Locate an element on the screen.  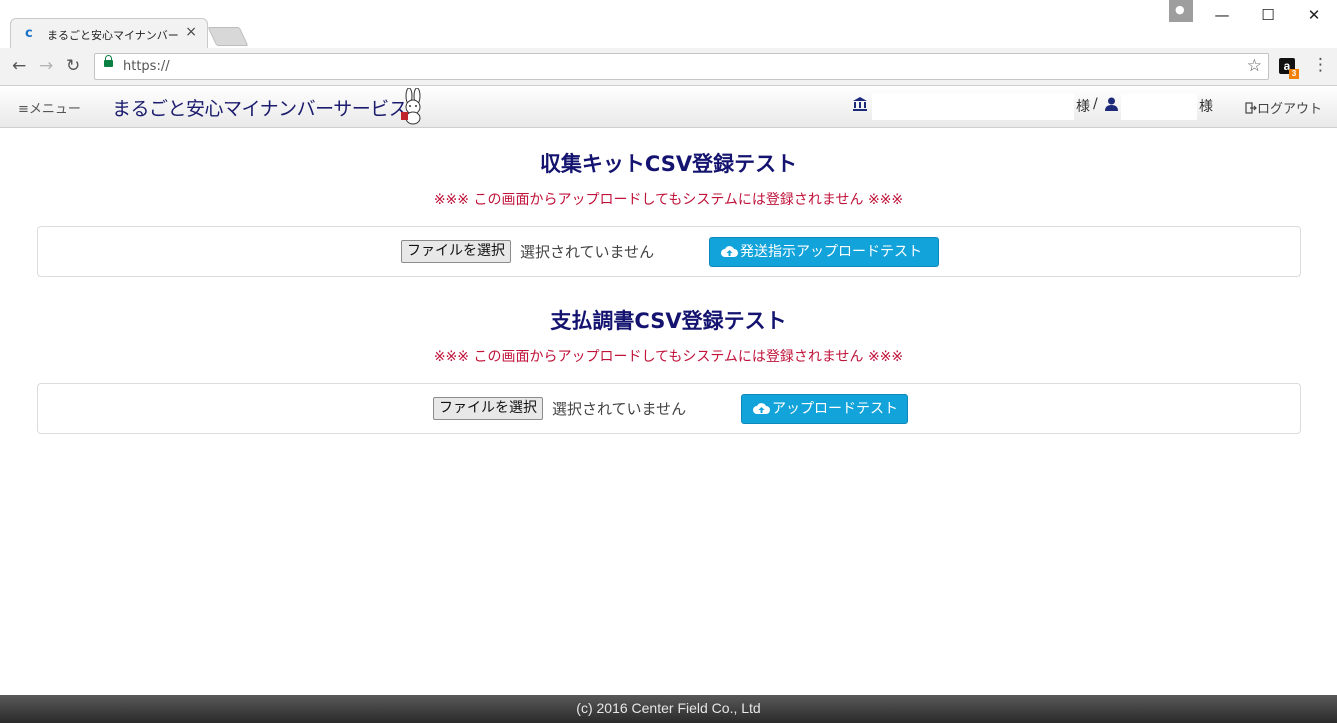
upload-panel-payment-record: ファイルを選択 選択されていません アップロードテスト is located at coordinates (669, 408).